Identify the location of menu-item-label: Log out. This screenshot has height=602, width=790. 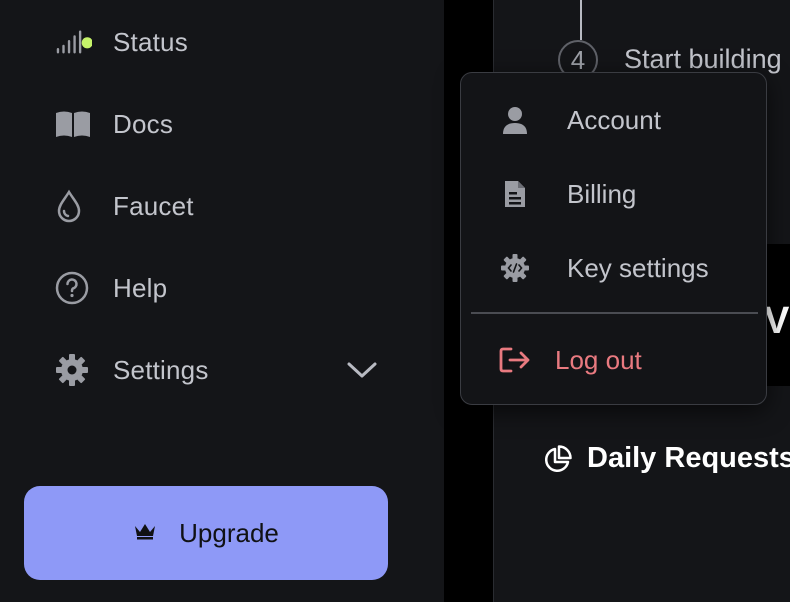
(598, 359).